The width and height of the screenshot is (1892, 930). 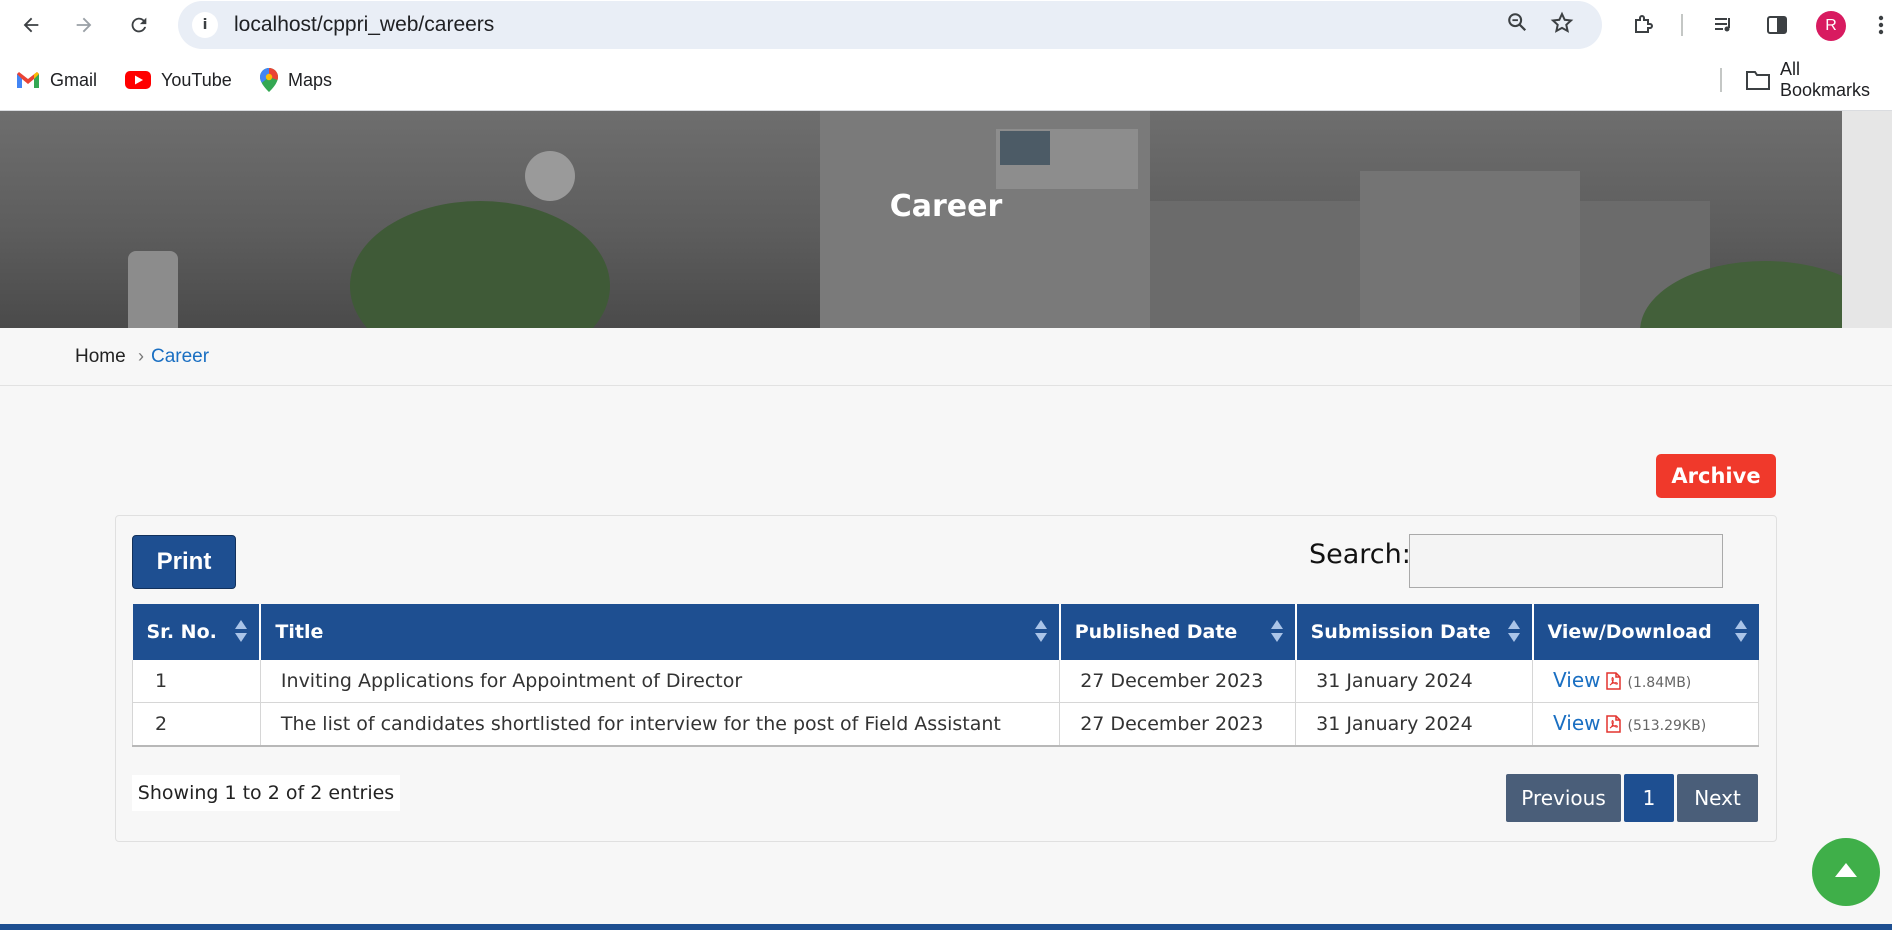 I want to click on file-size: (513.29KB), so click(x=1667, y=725).